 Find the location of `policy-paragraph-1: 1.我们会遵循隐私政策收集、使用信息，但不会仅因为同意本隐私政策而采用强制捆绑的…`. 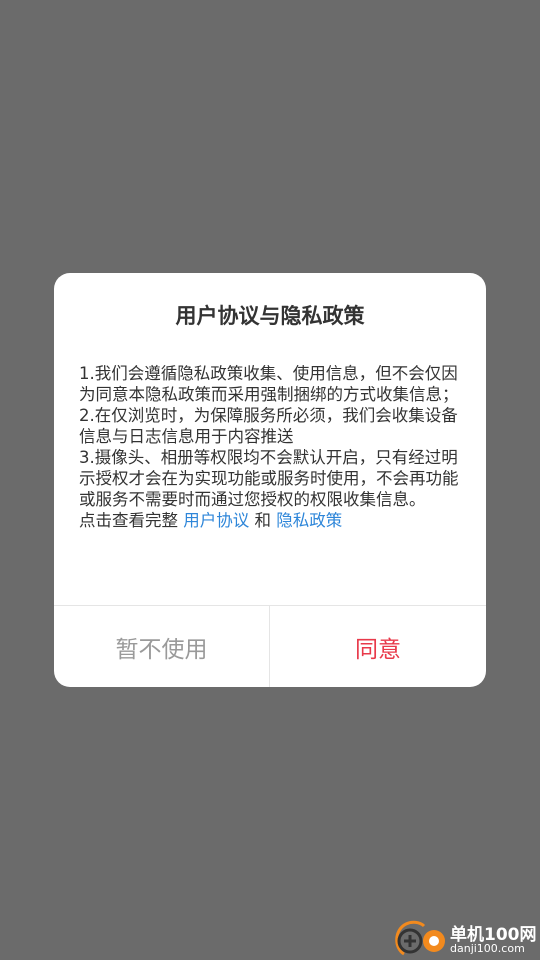

policy-paragraph-1: 1.我们会遵循隐私政策收集、使用信息，但不会仅因为同意本隐私政策而采用强制捆绑的… is located at coordinates (269, 384).